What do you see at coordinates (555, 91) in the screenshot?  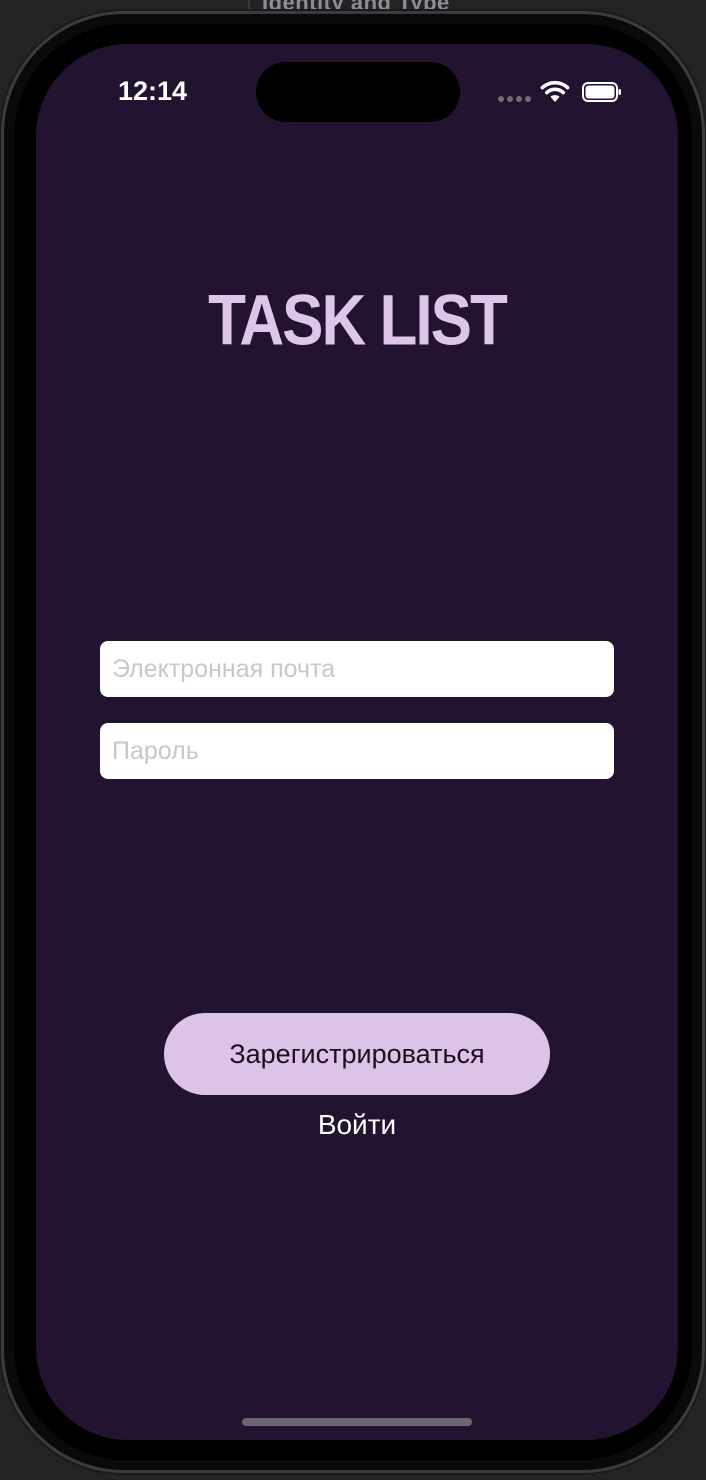 I see `wifi-icon` at bounding box center [555, 91].